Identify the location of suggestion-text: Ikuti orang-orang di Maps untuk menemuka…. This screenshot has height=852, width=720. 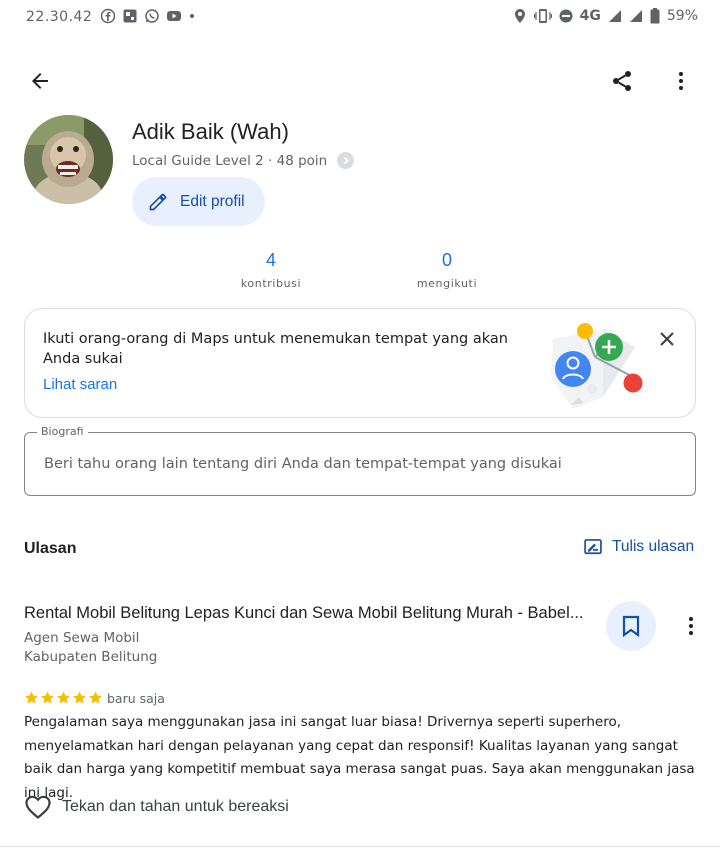
(275, 349).